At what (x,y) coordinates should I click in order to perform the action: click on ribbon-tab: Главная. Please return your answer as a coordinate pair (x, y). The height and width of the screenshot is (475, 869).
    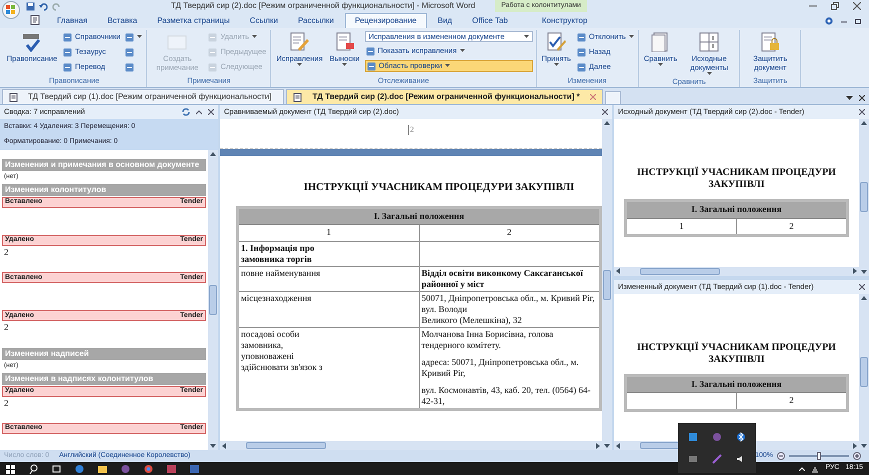
    Looking at the image, I should click on (72, 20).